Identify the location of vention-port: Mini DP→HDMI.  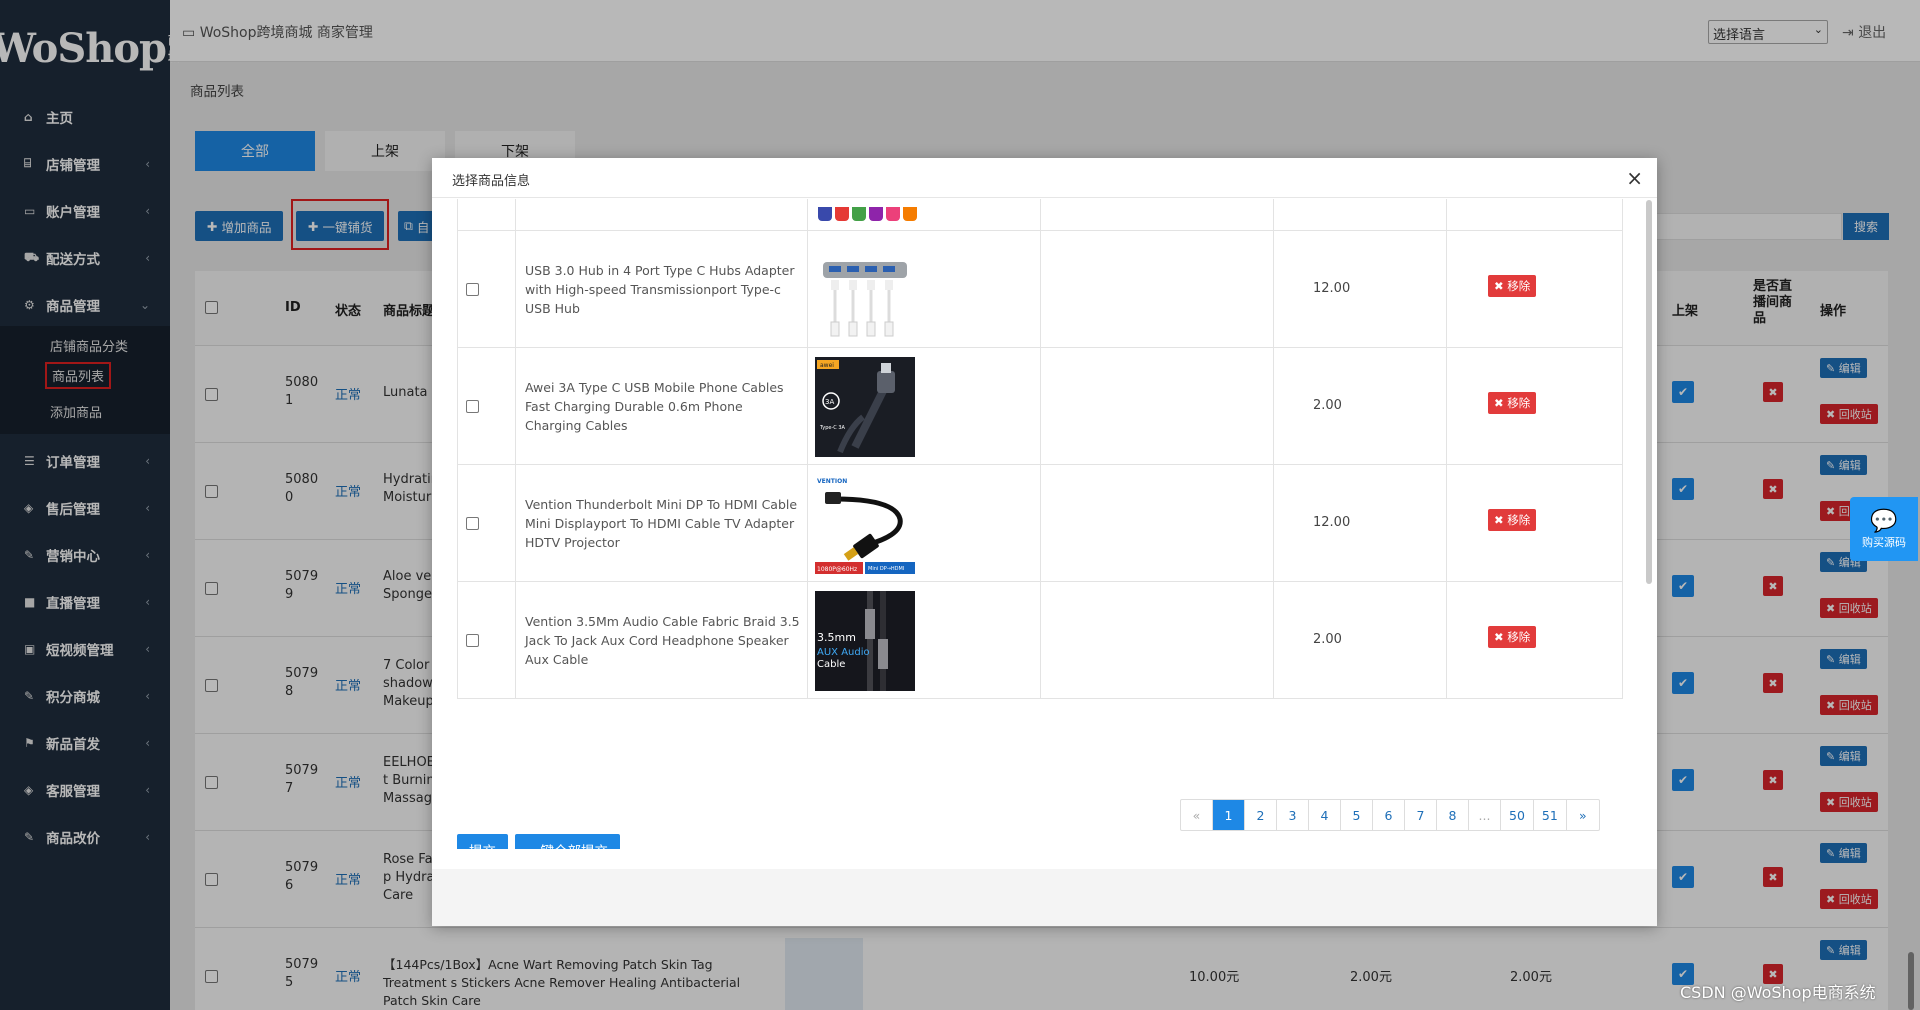
(886, 569).